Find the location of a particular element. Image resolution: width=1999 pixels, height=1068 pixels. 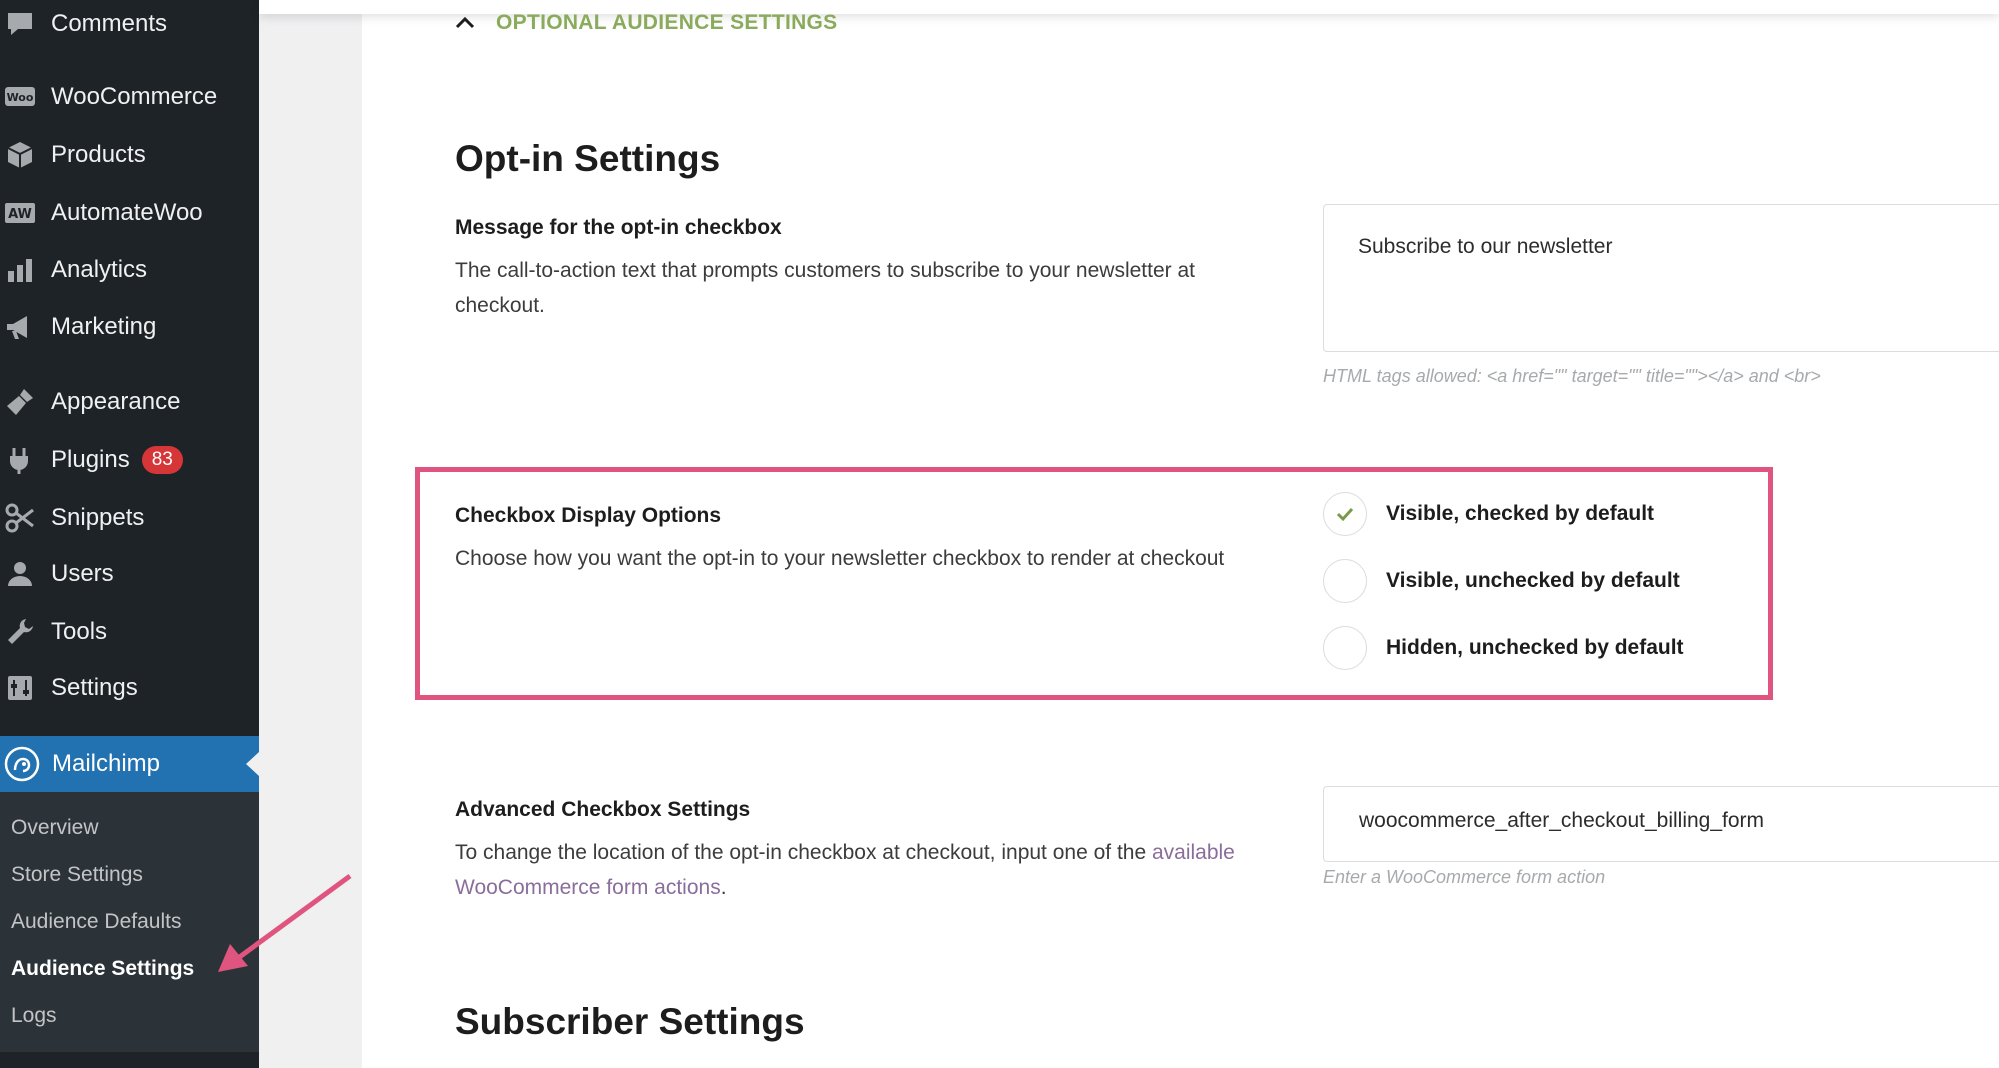

sidebar-item-label: Mailchimp is located at coordinates (106, 763).